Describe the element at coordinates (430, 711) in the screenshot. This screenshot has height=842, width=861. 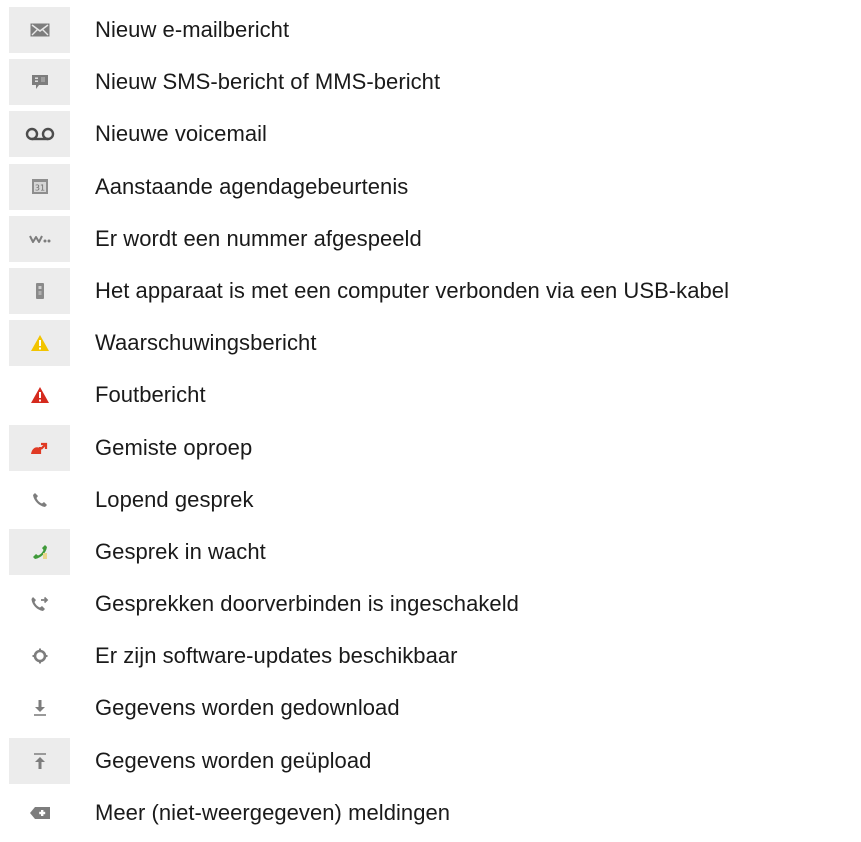
I see `list-item: Gegevens worden gedownload` at that location.